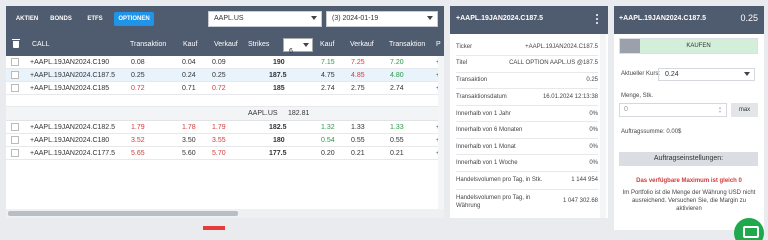  Describe the element at coordinates (744, 110) in the screenshot. I see `max-button: max` at that location.